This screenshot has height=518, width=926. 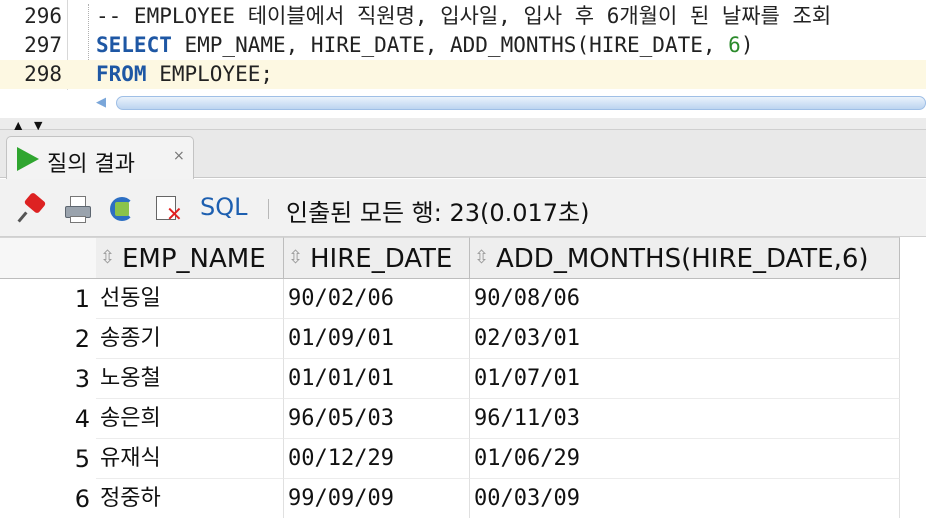 I want to click on cell-hire-date: 99/09/09, so click(x=377, y=498).